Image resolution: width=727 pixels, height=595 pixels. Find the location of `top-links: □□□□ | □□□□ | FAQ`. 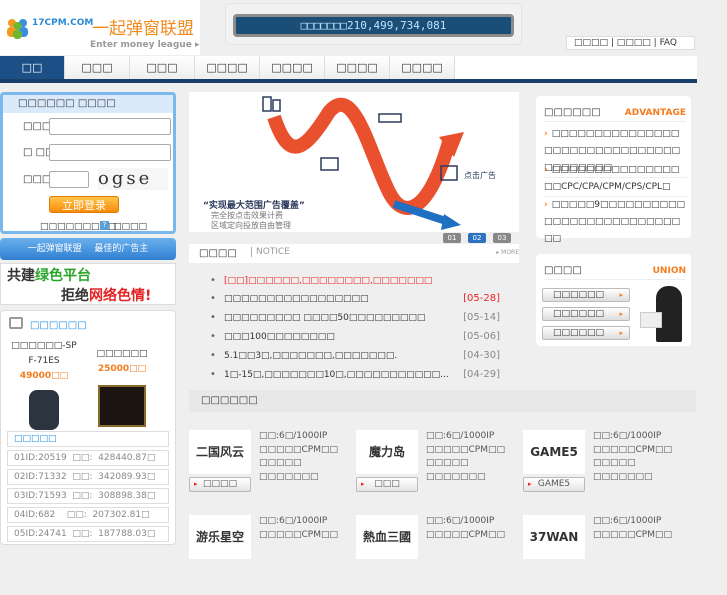

top-links: □□□□ | □□□□ | FAQ is located at coordinates (630, 43).